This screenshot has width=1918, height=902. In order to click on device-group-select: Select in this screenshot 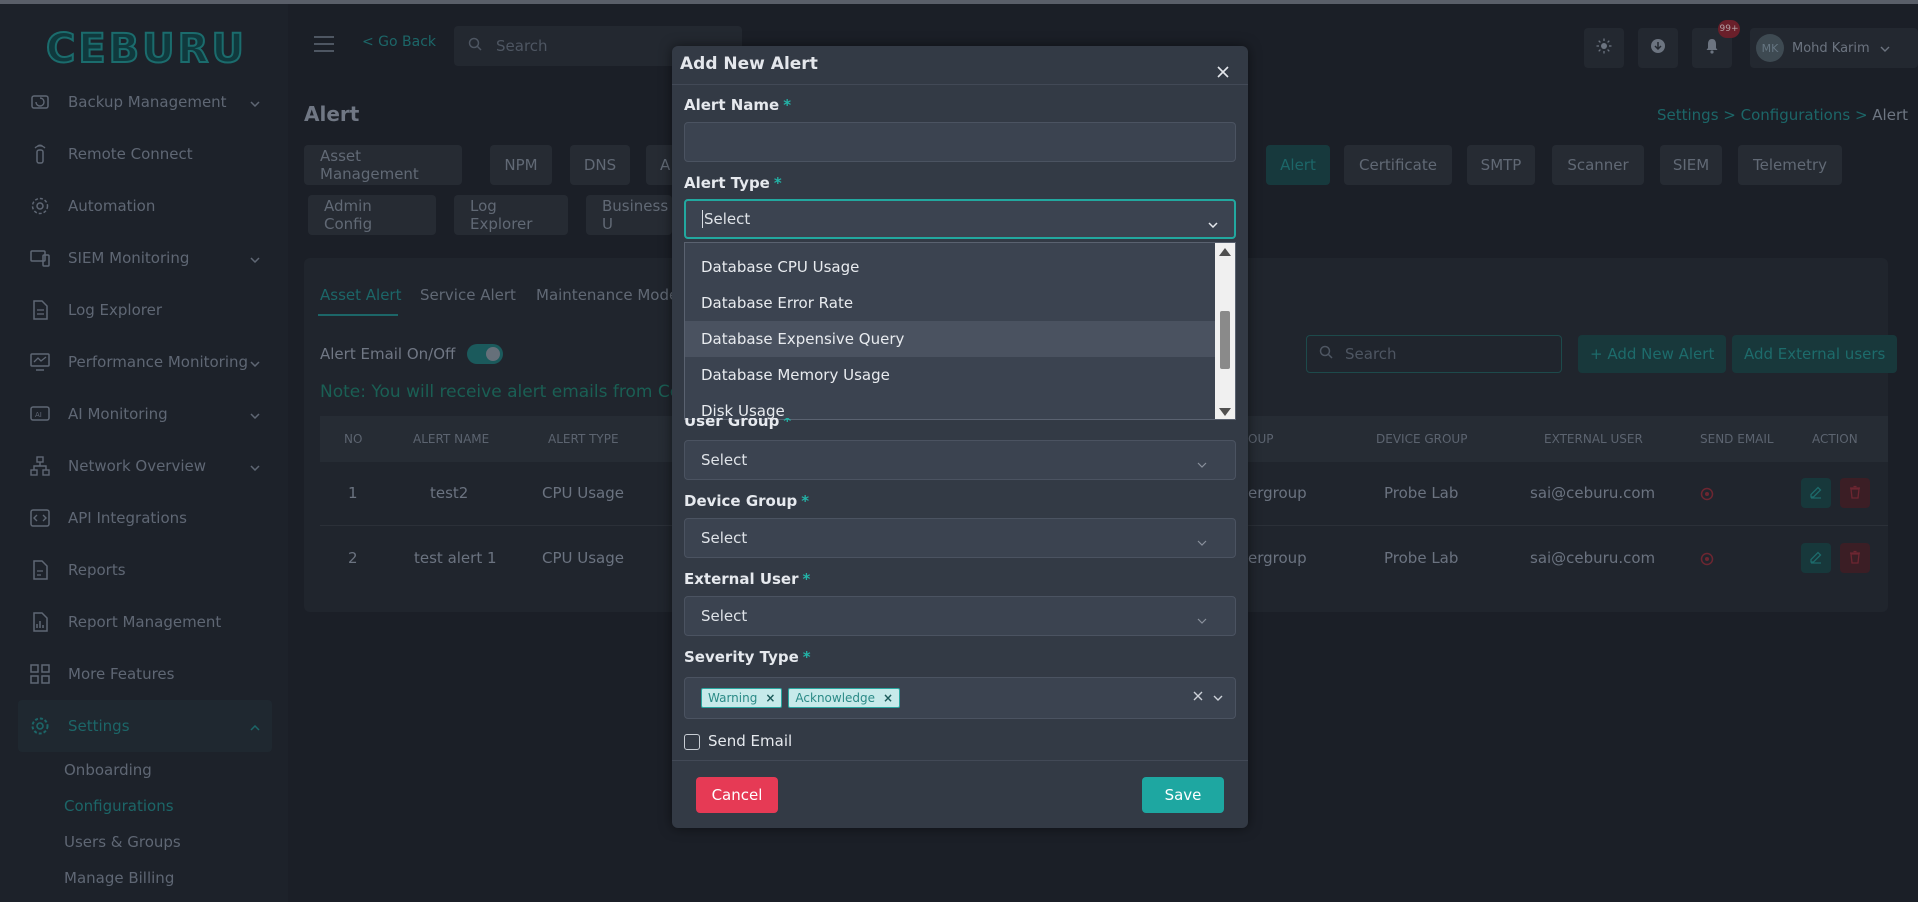, I will do `click(960, 538)`.